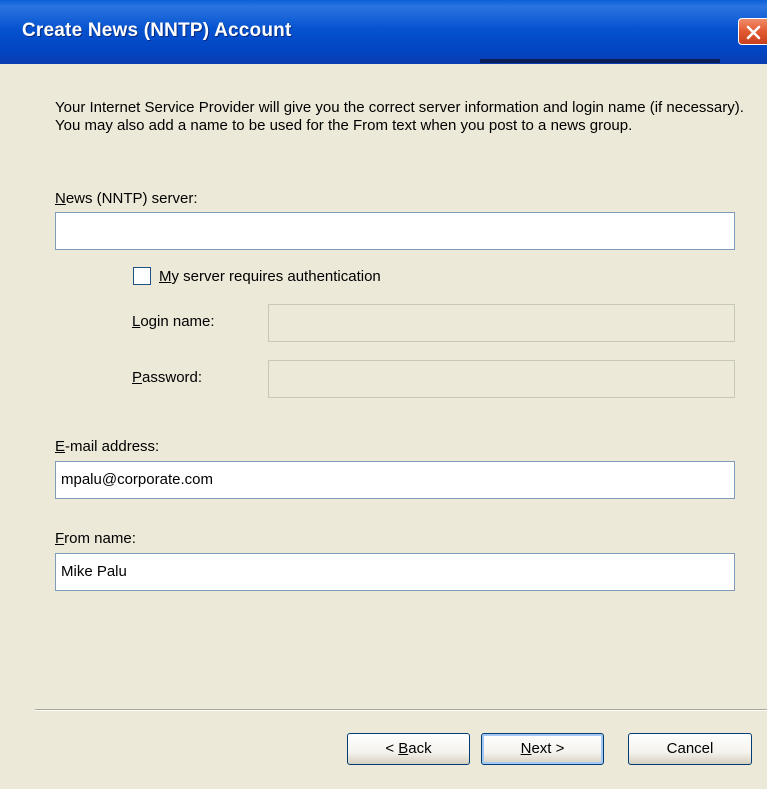 The width and height of the screenshot is (767, 789). What do you see at coordinates (131, 198) in the screenshot?
I see `server-label-rest: ews (NNTP) server:` at bounding box center [131, 198].